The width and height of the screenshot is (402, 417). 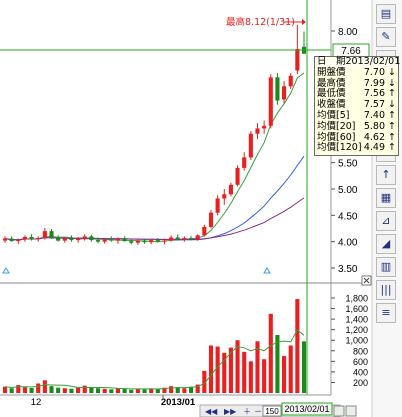 I want to click on eraser-icon: ✎, so click(x=386, y=37).